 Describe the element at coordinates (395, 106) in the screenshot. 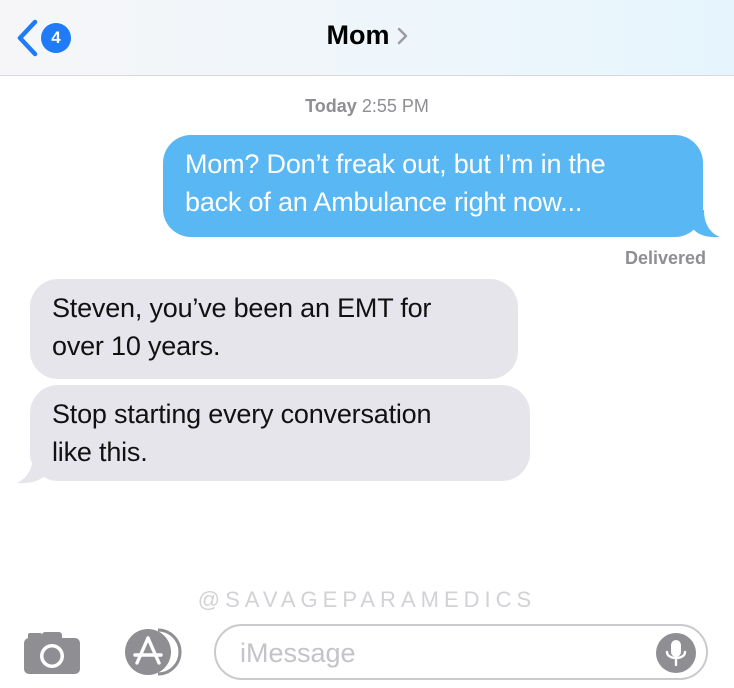

I see `timestamp-time: 2:55 PM` at that location.